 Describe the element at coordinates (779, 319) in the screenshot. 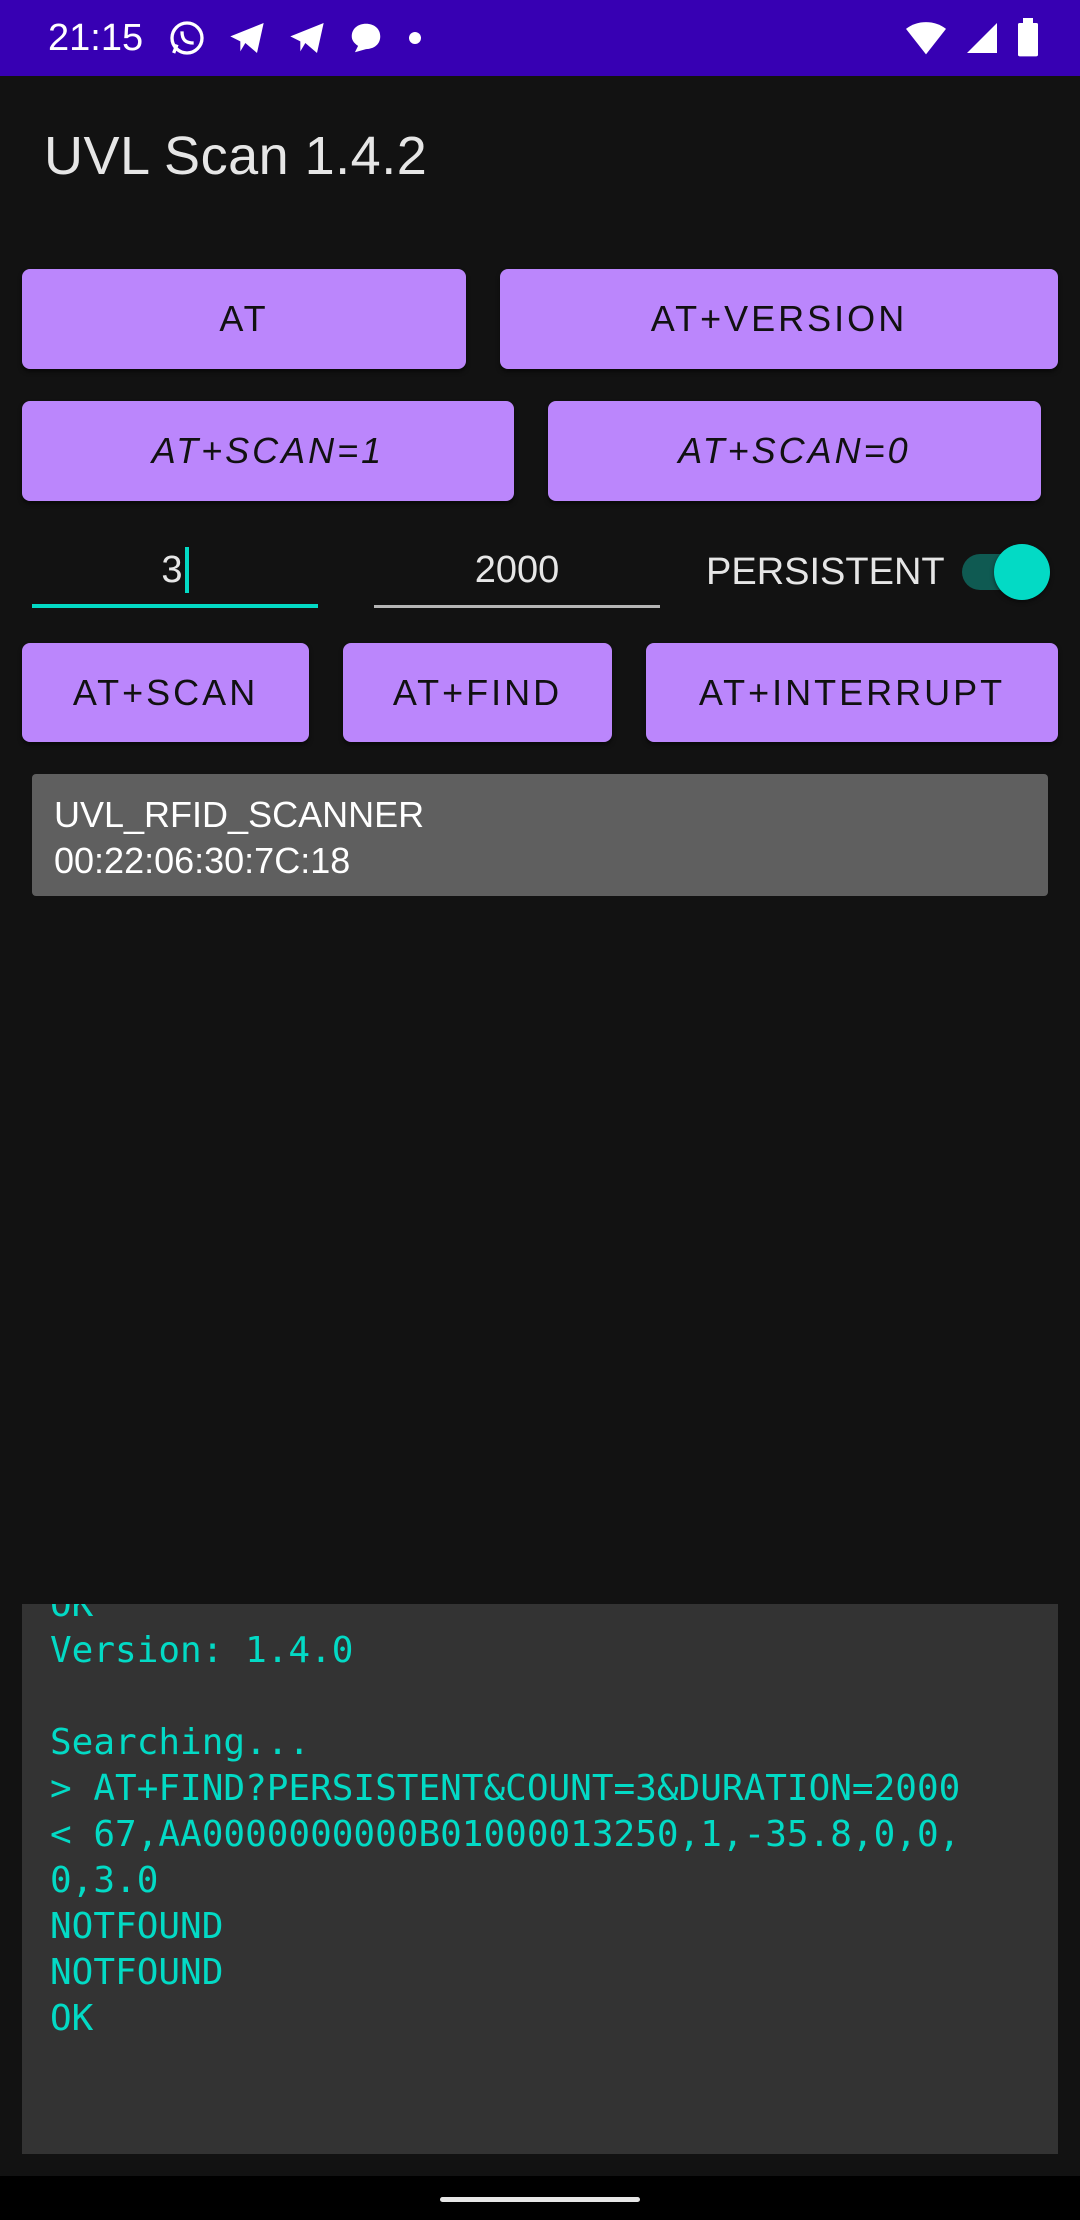

I see `at-version-button: AT+VERSION` at that location.